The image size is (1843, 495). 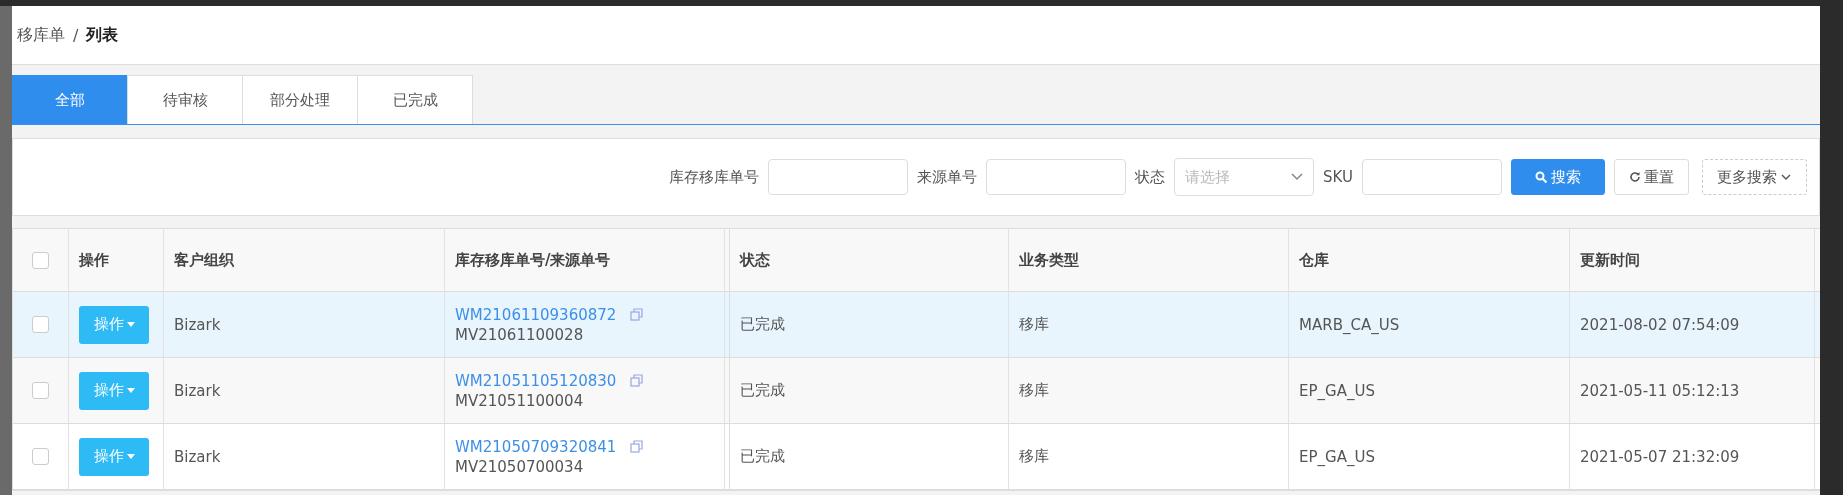 I want to click on search-icon, so click(x=1541, y=177).